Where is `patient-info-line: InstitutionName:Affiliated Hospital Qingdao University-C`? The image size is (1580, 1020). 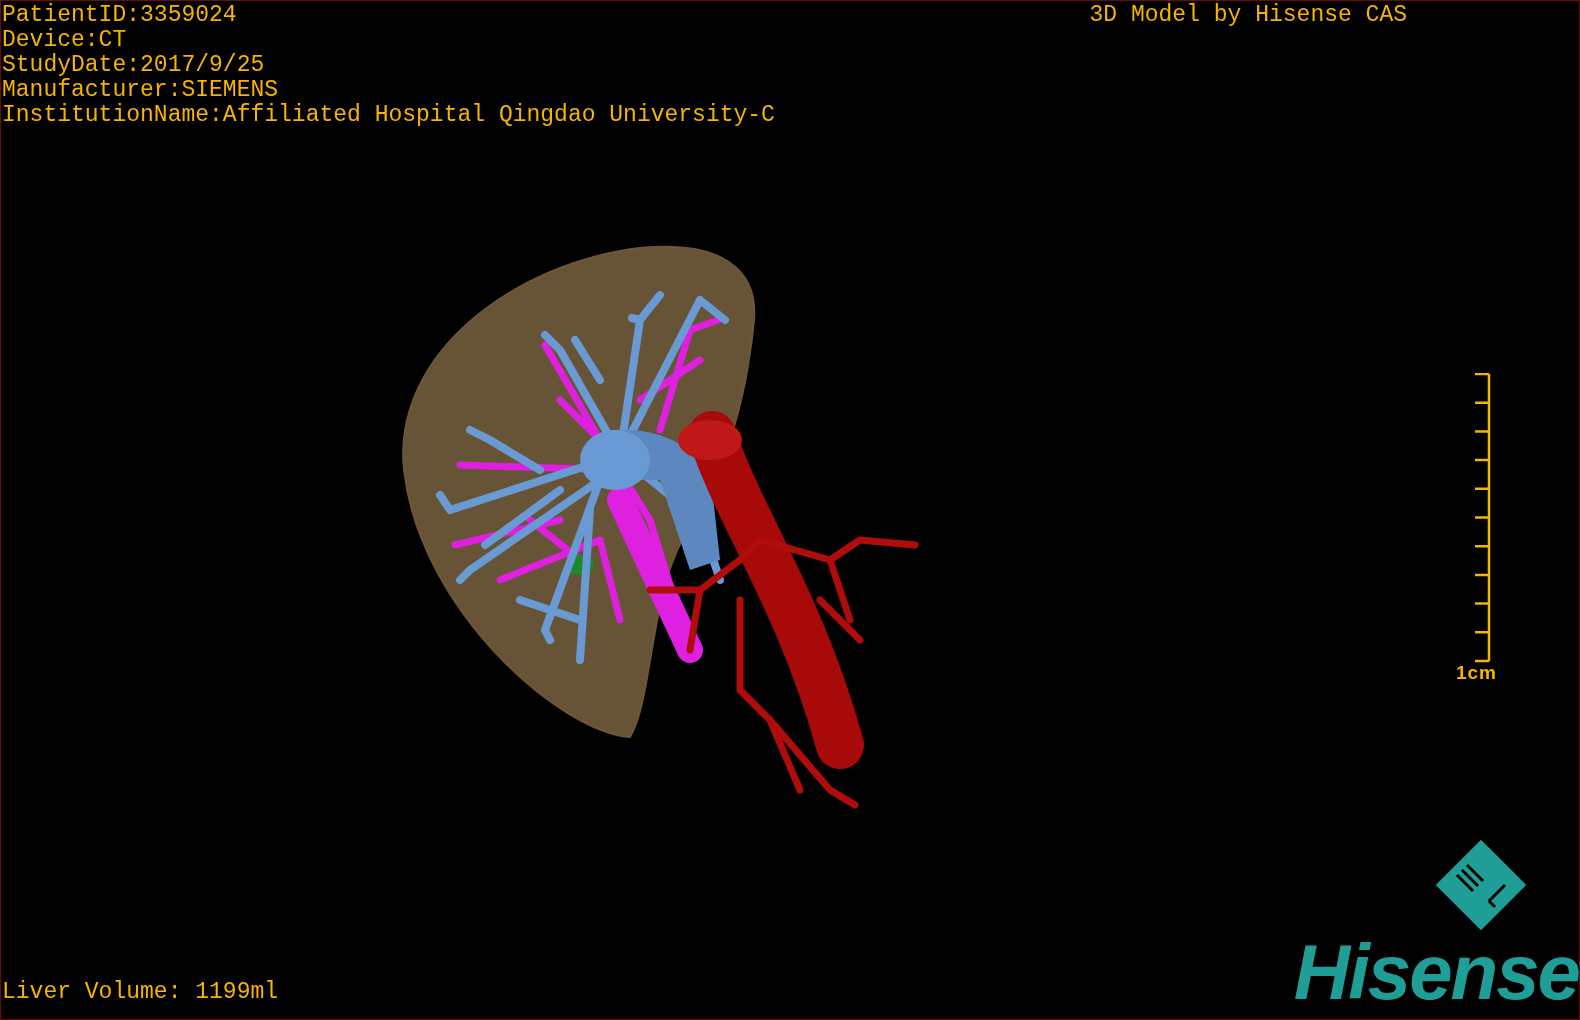 patient-info-line: InstitutionName:Affiliated Hospital Qingdao University-C is located at coordinates (388, 115).